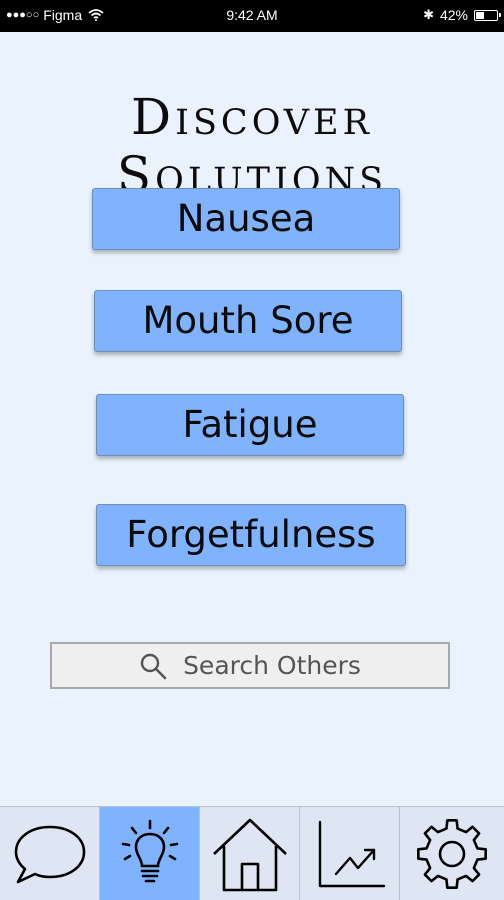 Image resolution: width=504 pixels, height=900 pixels. I want to click on tab-progress, so click(350, 853).